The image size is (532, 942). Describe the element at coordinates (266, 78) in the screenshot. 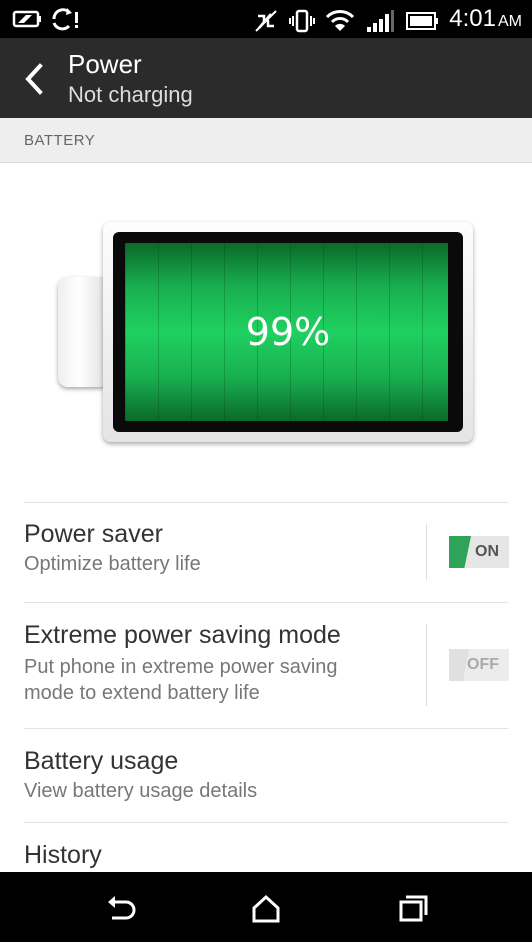

I see `action-bar: Power Not charging` at that location.